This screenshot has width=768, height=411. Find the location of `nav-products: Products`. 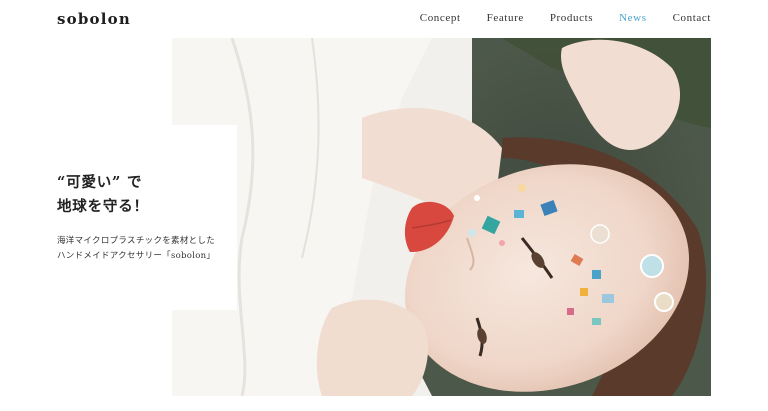

nav-products: Products is located at coordinates (571, 18).